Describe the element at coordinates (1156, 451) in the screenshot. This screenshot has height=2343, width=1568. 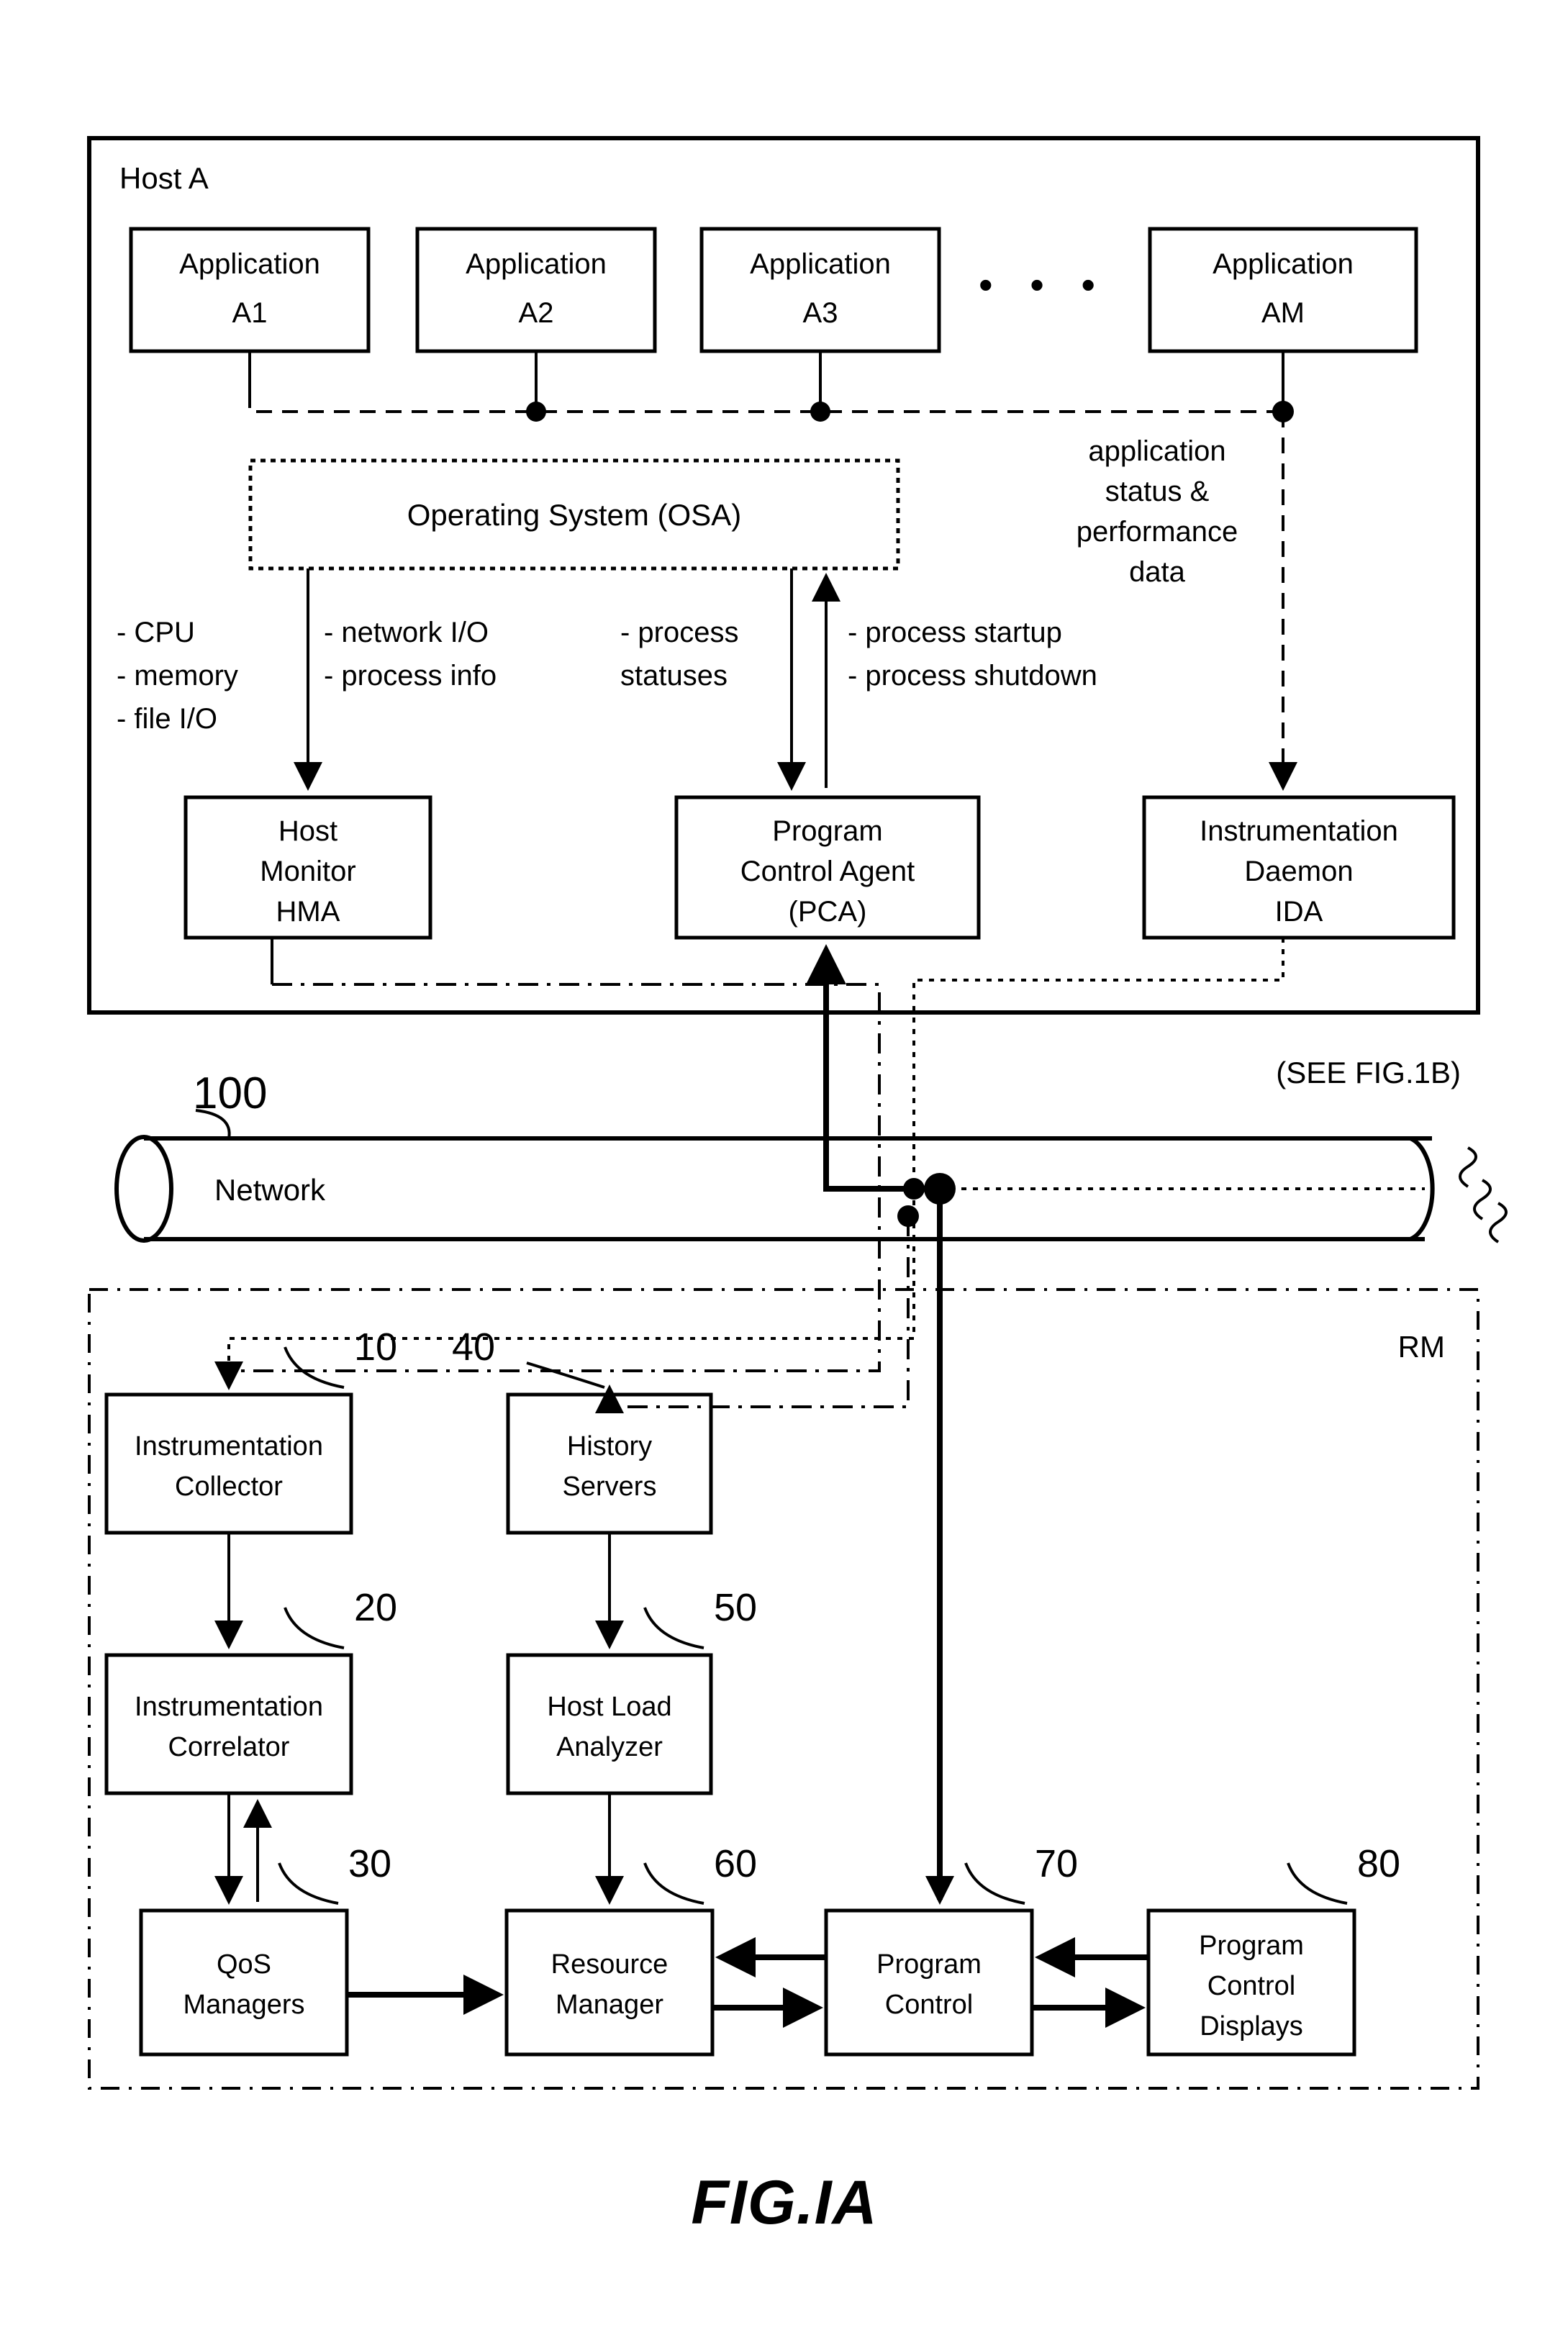
I see `app-data-label-line1: application` at that location.